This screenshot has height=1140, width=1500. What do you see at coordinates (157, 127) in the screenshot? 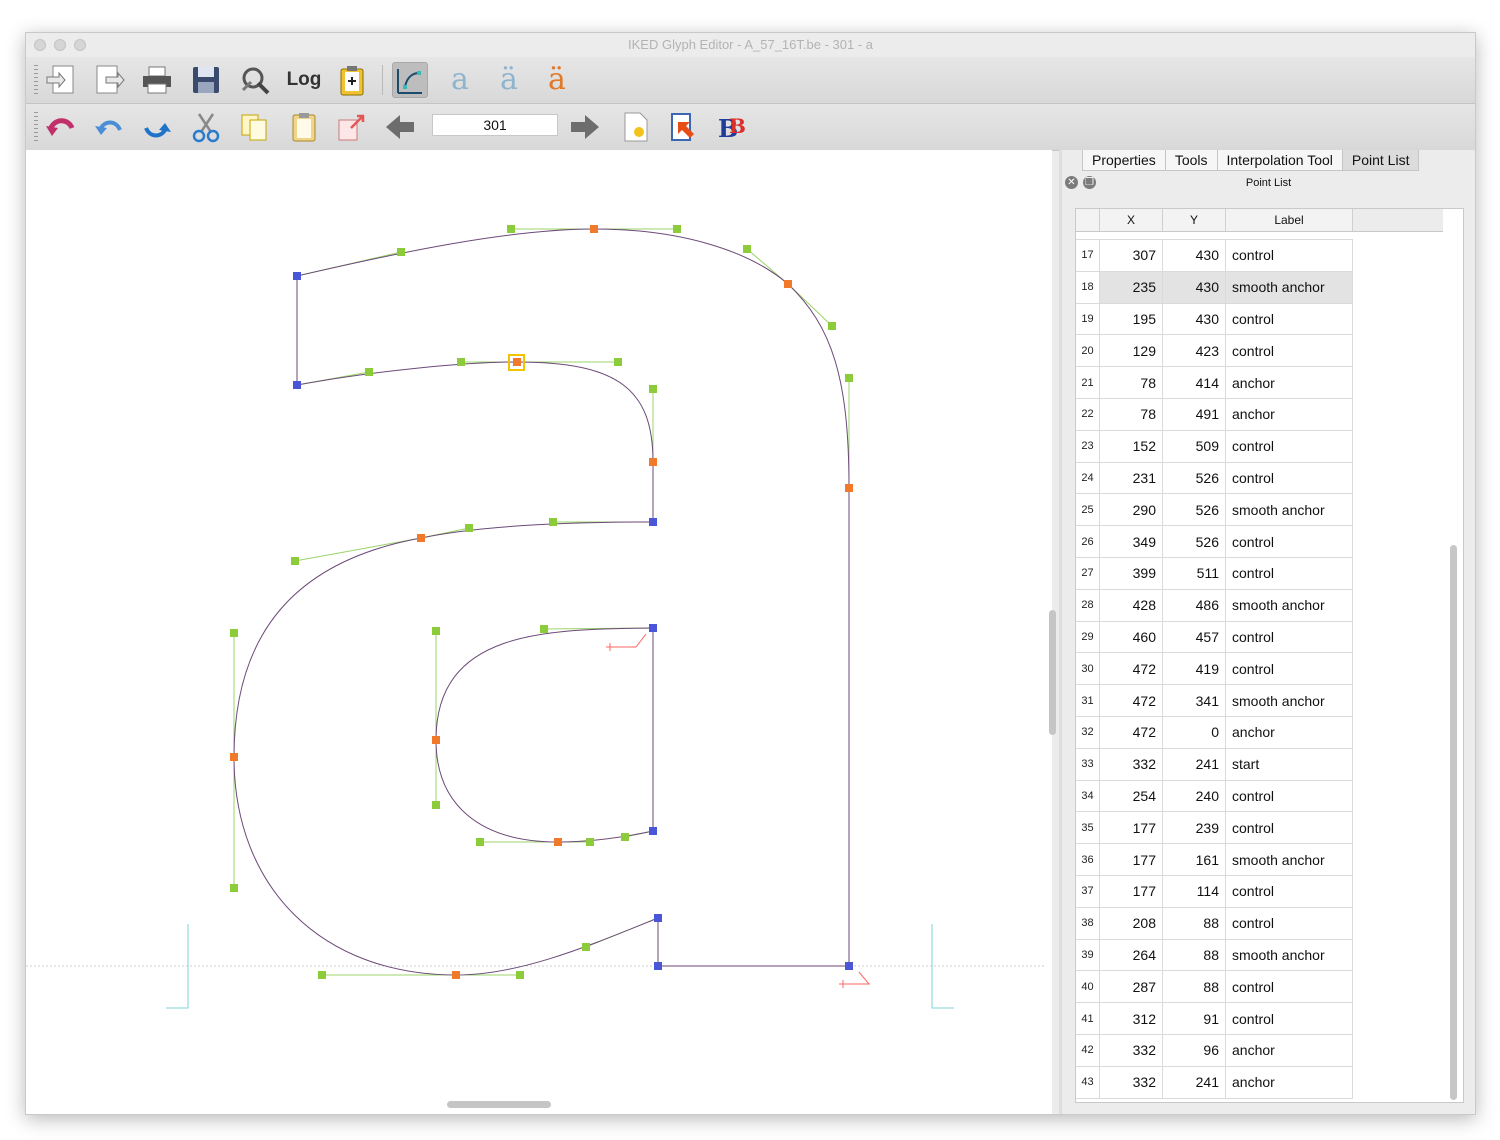
I see `redo-button` at bounding box center [157, 127].